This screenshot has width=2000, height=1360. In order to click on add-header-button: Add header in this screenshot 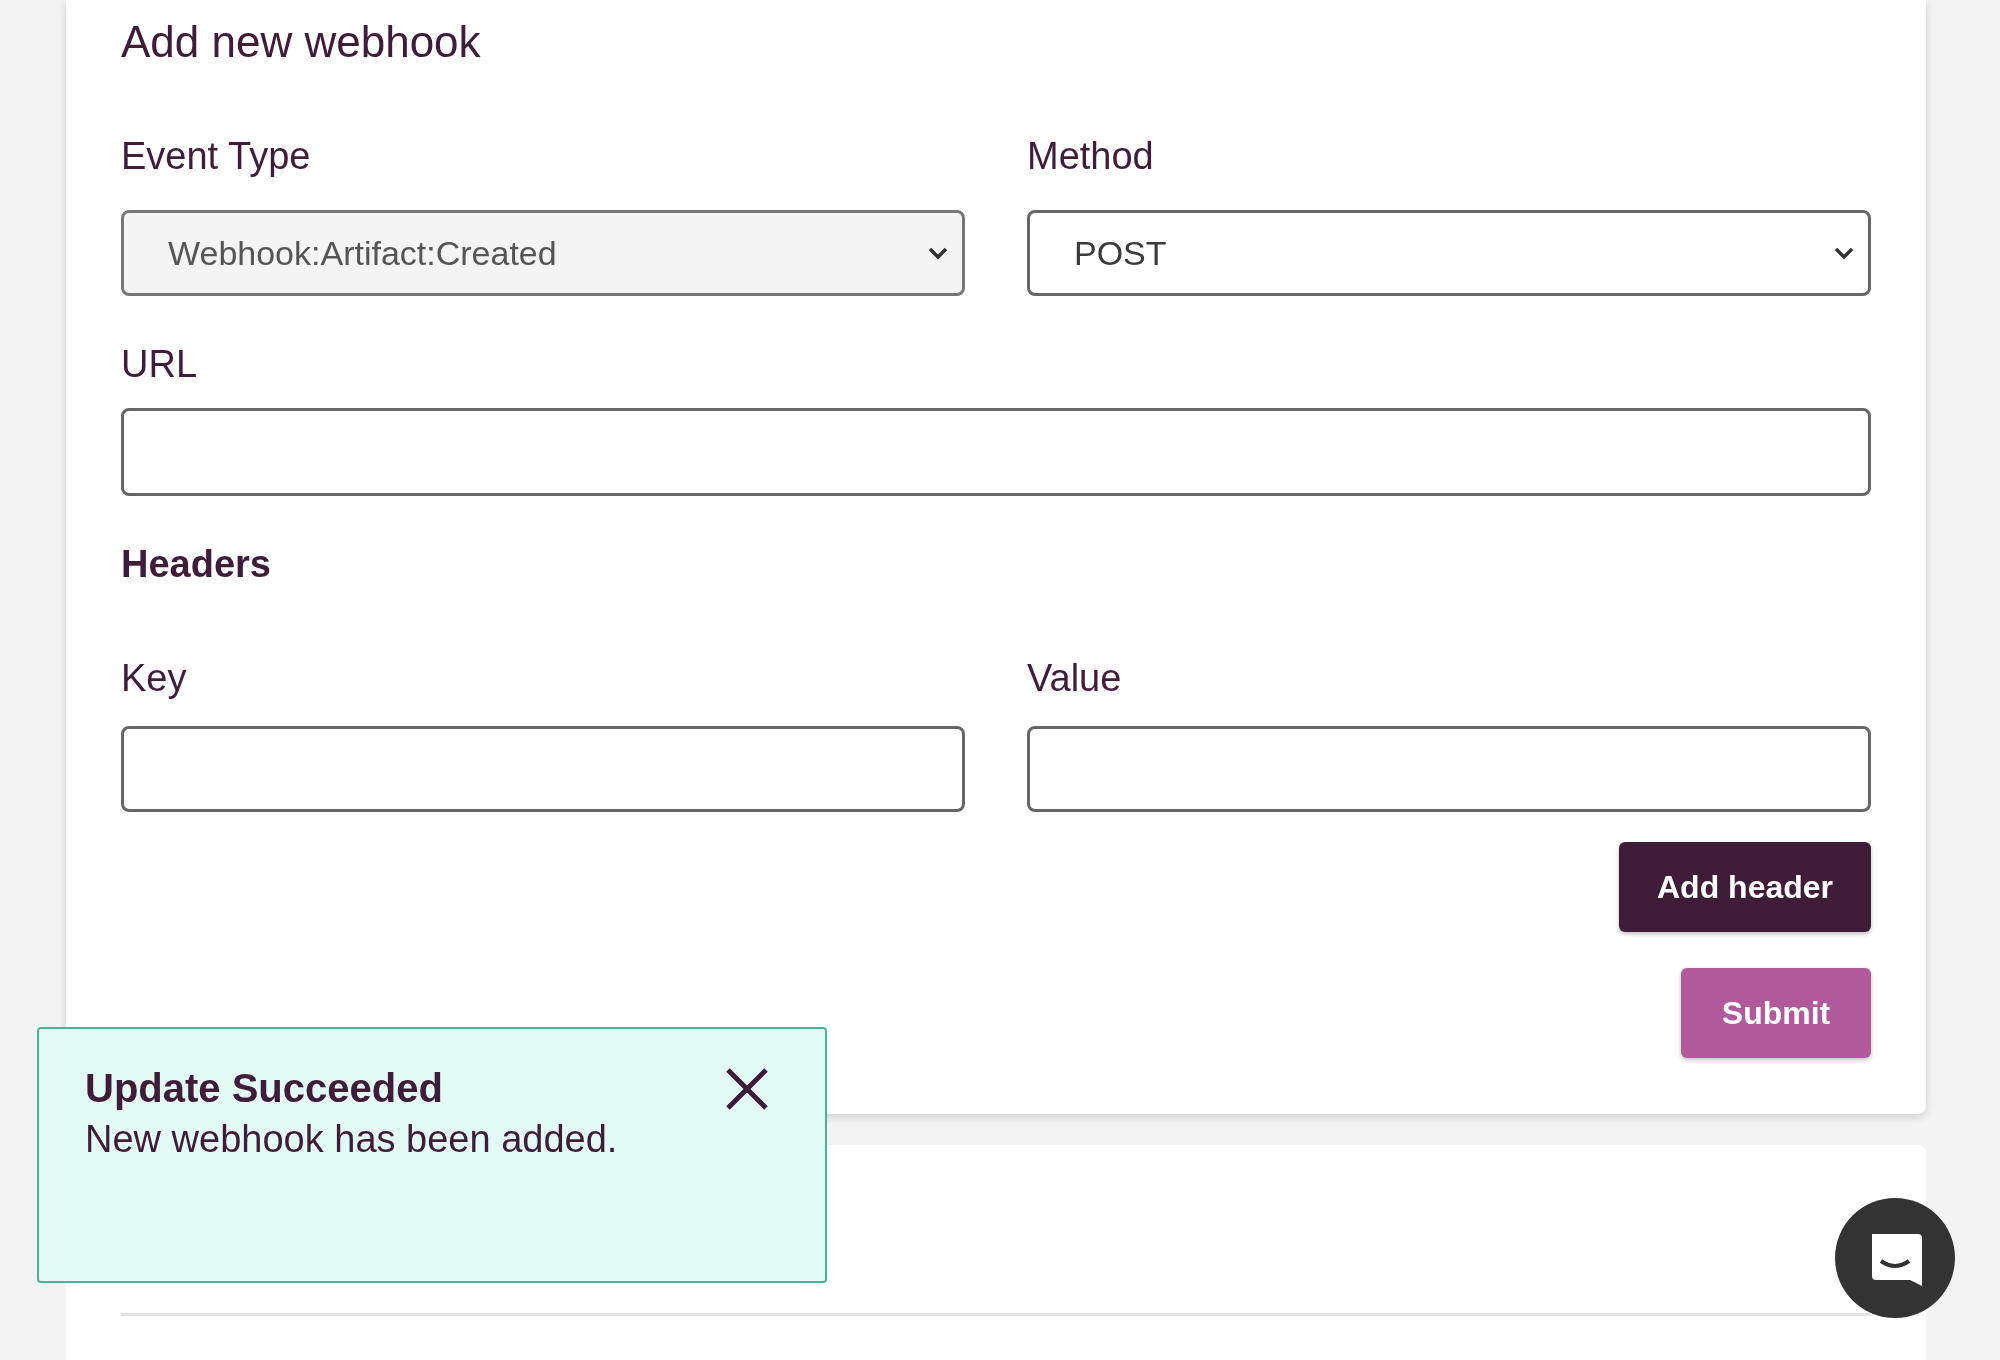, I will do `click(1745, 887)`.